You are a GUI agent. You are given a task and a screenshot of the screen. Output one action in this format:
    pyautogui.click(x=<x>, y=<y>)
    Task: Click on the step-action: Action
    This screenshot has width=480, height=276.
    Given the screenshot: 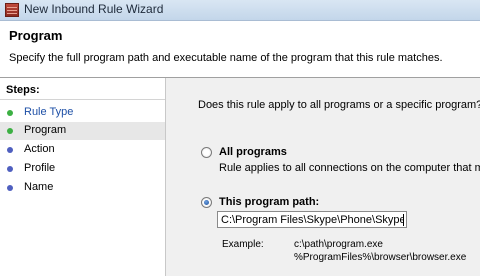 What is the action you would take?
    pyautogui.click(x=82, y=150)
    